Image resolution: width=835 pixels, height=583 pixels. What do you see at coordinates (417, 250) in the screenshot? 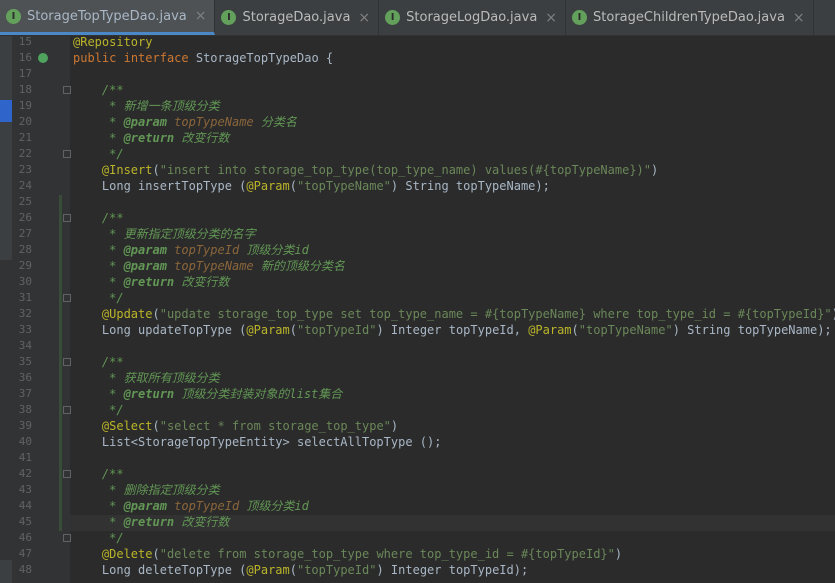
I see `code-line: 28 * @param topTypeId 顶级分类id` at bounding box center [417, 250].